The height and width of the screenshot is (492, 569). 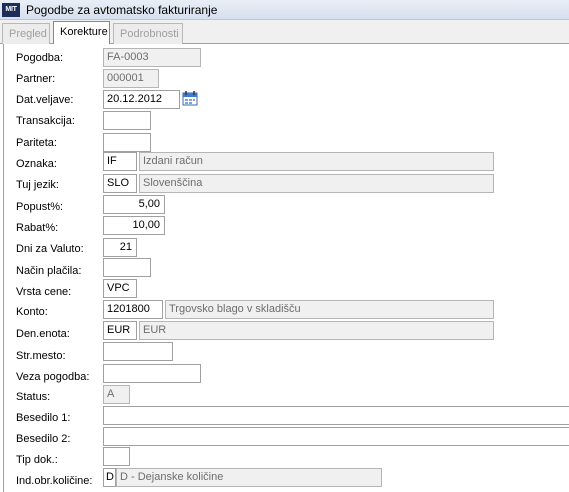 I want to click on dat-veljave-label: Dat.veljave:, so click(x=45, y=100).